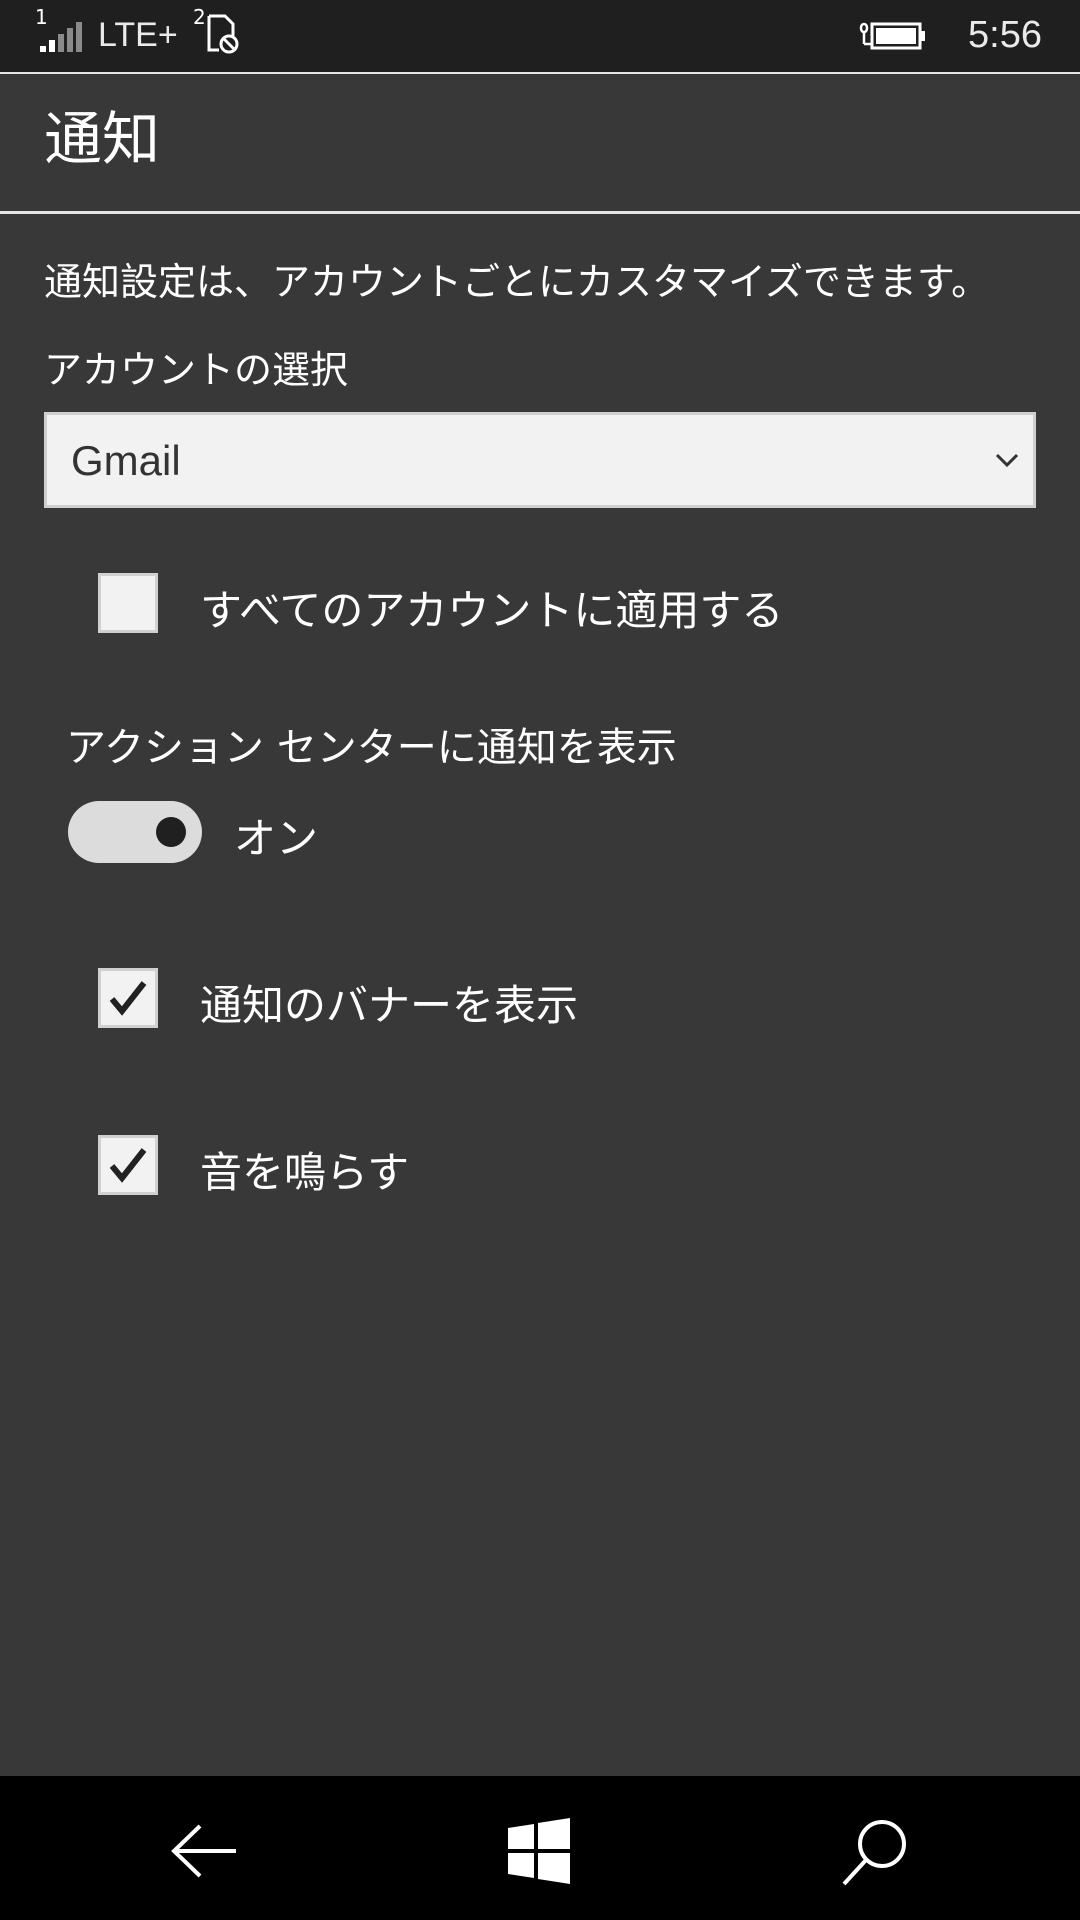 The width and height of the screenshot is (1080, 1920). What do you see at coordinates (203, 1851) in the screenshot?
I see `back-arrow-icon` at bounding box center [203, 1851].